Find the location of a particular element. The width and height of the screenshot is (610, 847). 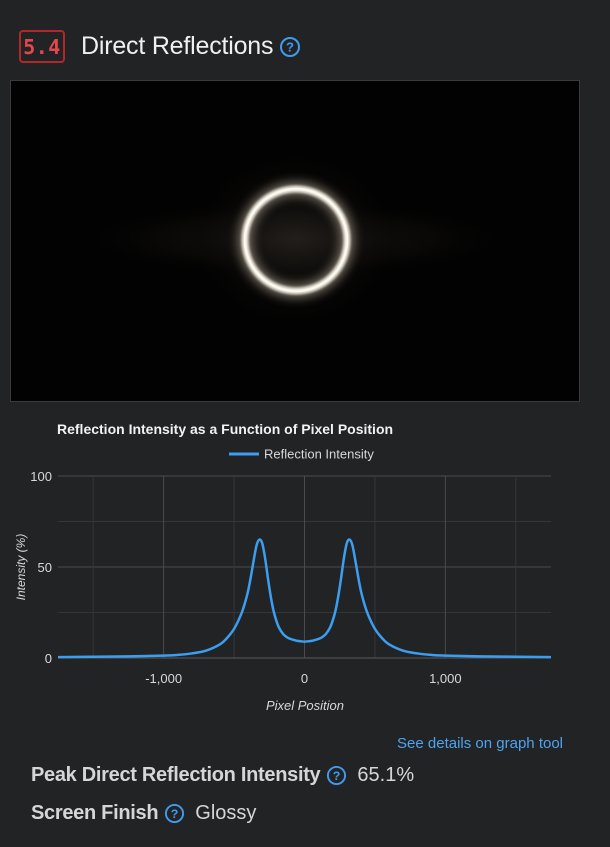

spec-label: Screen Finish is located at coordinates (95, 812).